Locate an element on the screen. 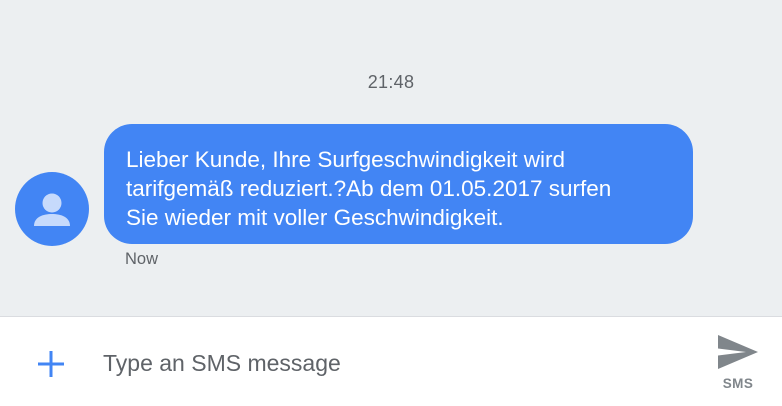 The image size is (782, 406). plus-icon is located at coordinates (51, 364).